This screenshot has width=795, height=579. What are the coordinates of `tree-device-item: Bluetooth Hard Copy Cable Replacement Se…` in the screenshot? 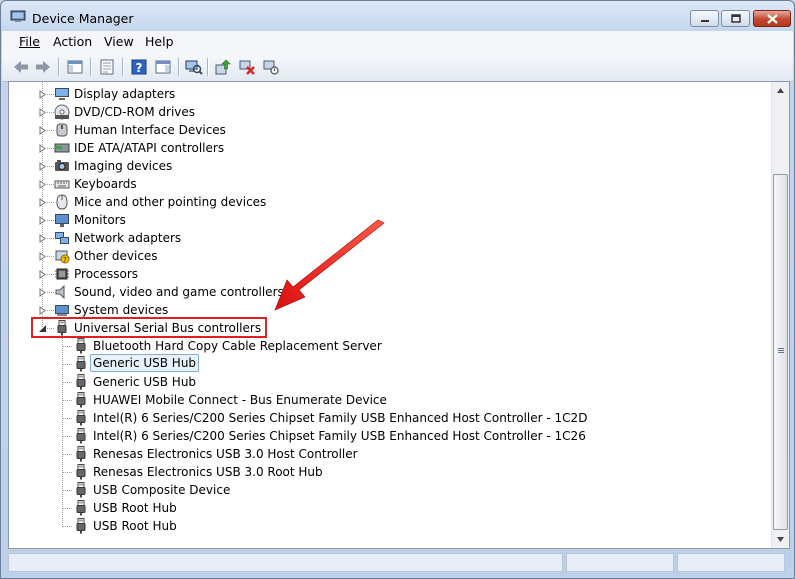 It's located at (389, 346).